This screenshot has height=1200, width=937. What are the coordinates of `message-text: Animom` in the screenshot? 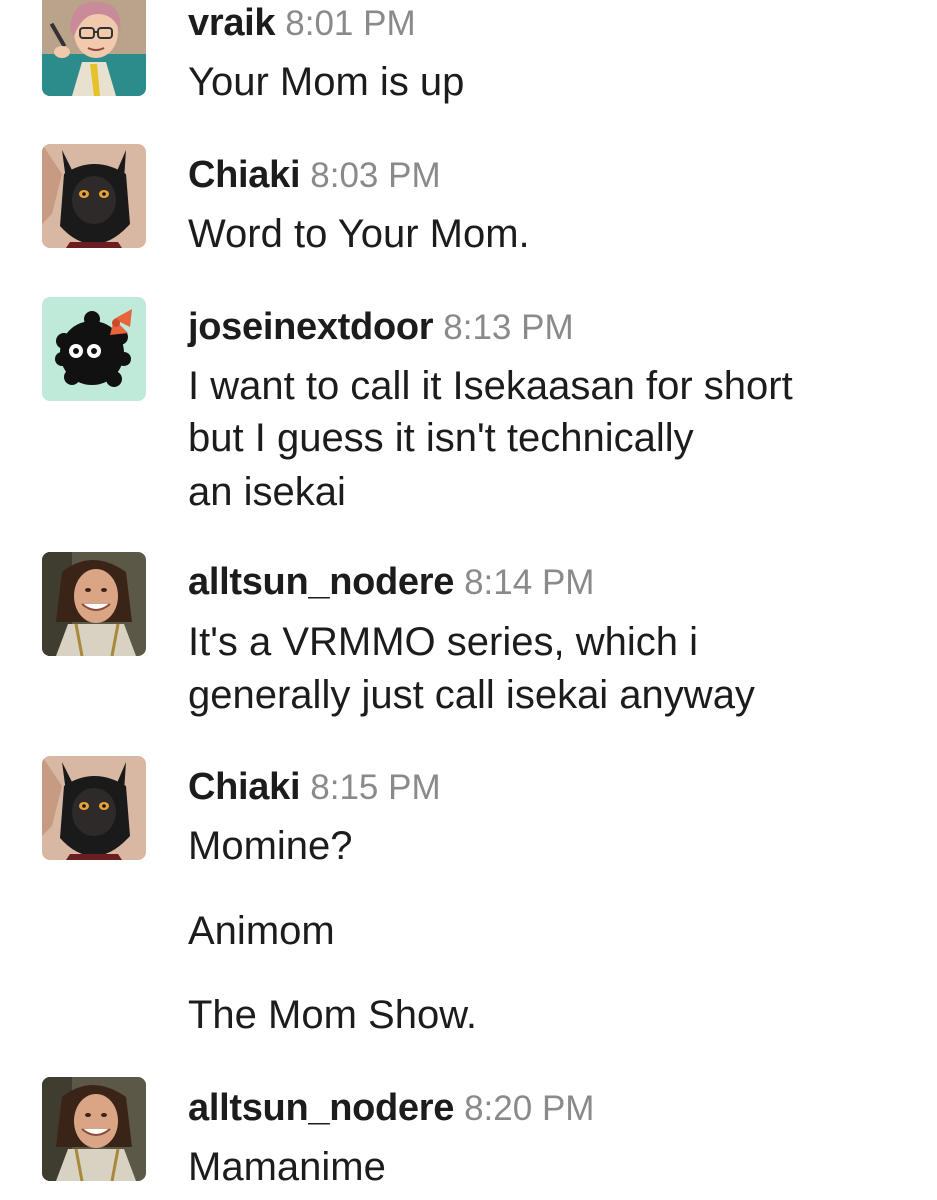 It's located at (261, 931).